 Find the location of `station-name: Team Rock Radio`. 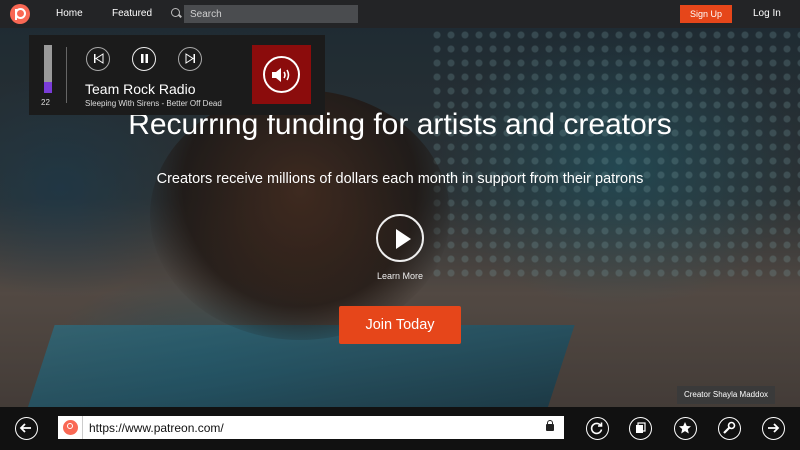

station-name: Team Rock Radio is located at coordinates (140, 89).